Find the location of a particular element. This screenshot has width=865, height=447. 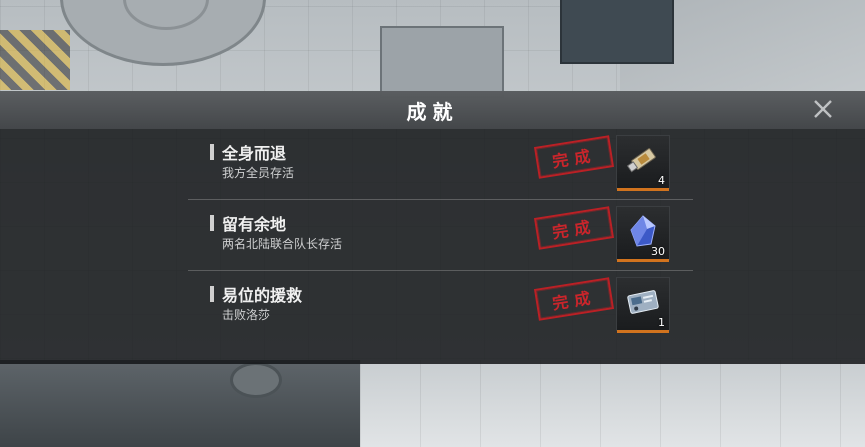

vent-fan is located at coordinates (256, 380).